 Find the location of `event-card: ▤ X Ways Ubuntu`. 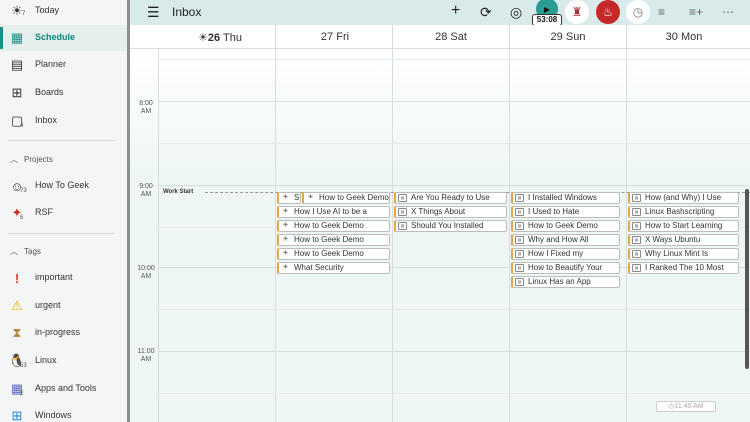

event-card: ▤ X Ways Ubuntu is located at coordinates (683, 240).